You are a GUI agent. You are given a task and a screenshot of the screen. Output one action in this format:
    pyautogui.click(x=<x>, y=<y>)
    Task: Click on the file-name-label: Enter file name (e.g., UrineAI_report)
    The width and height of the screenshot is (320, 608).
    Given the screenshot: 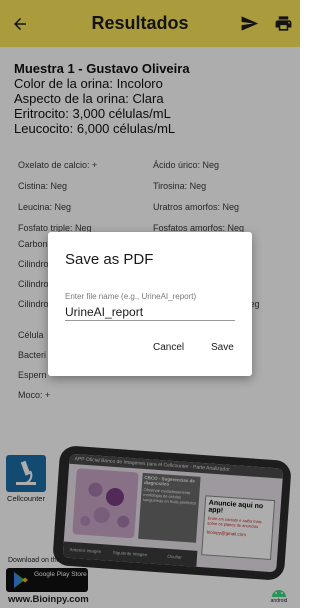 What is the action you would take?
    pyautogui.click(x=131, y=296)
    